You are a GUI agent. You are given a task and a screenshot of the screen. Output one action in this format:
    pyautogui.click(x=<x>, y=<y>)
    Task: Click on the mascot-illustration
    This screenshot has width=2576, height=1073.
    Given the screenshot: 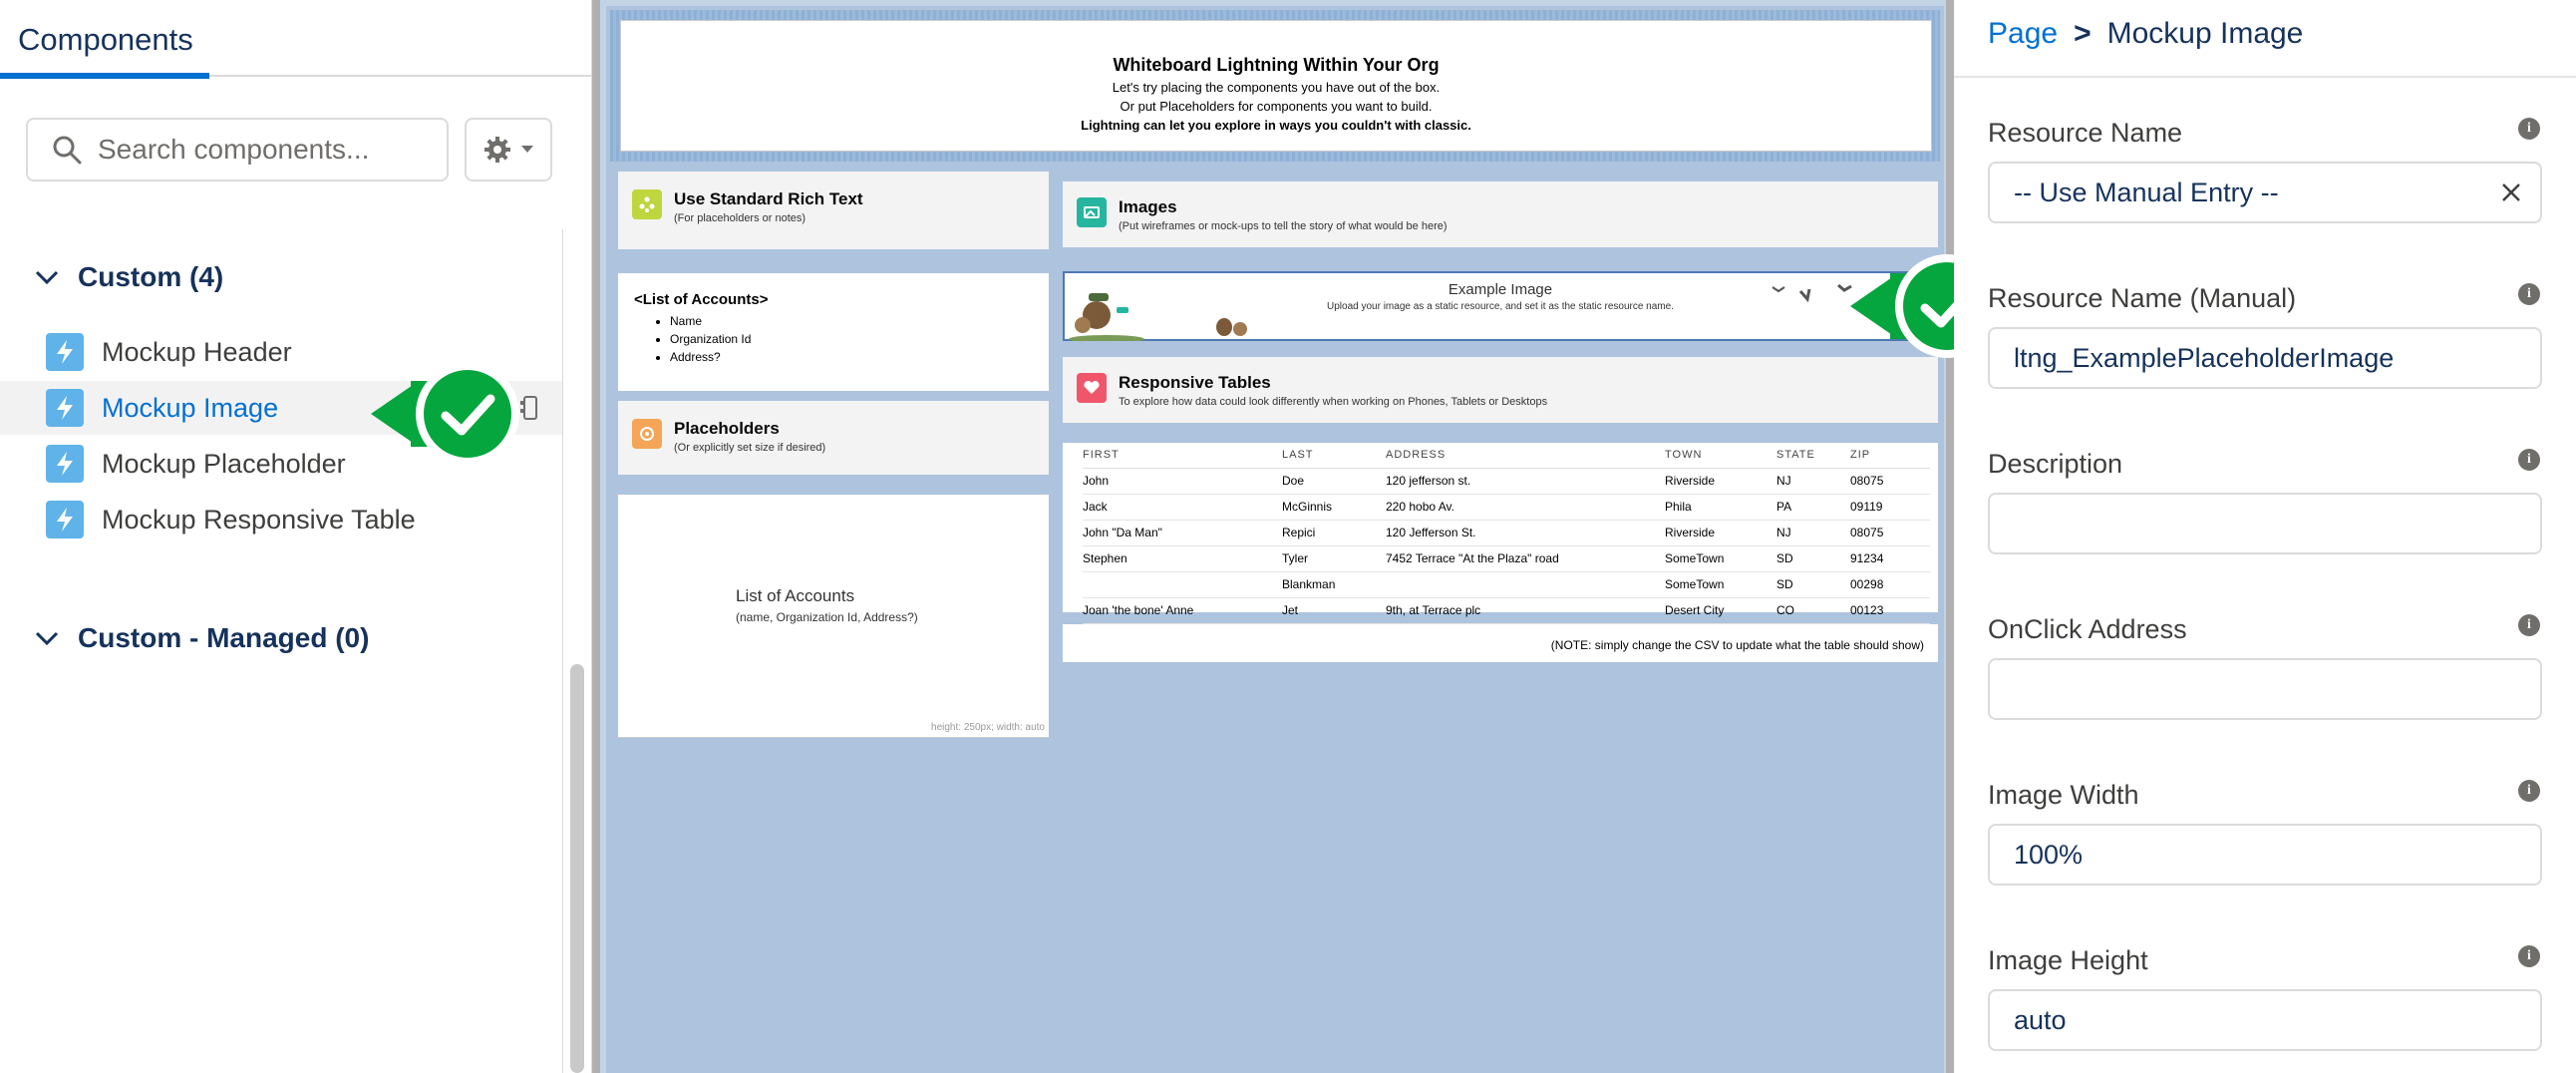 What is the action you would take?
    pyautogui.click(x=1106, y=317)
    